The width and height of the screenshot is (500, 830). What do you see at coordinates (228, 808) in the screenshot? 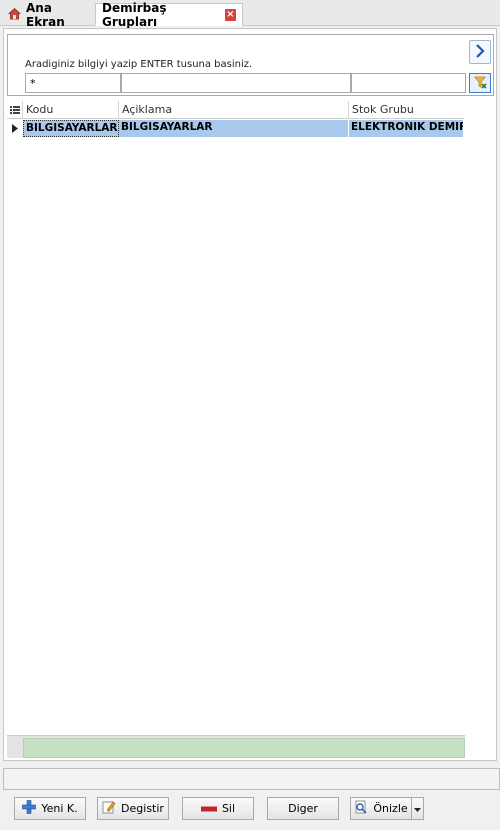
I see `button-label: Sil` at bounding box center [228, 808].